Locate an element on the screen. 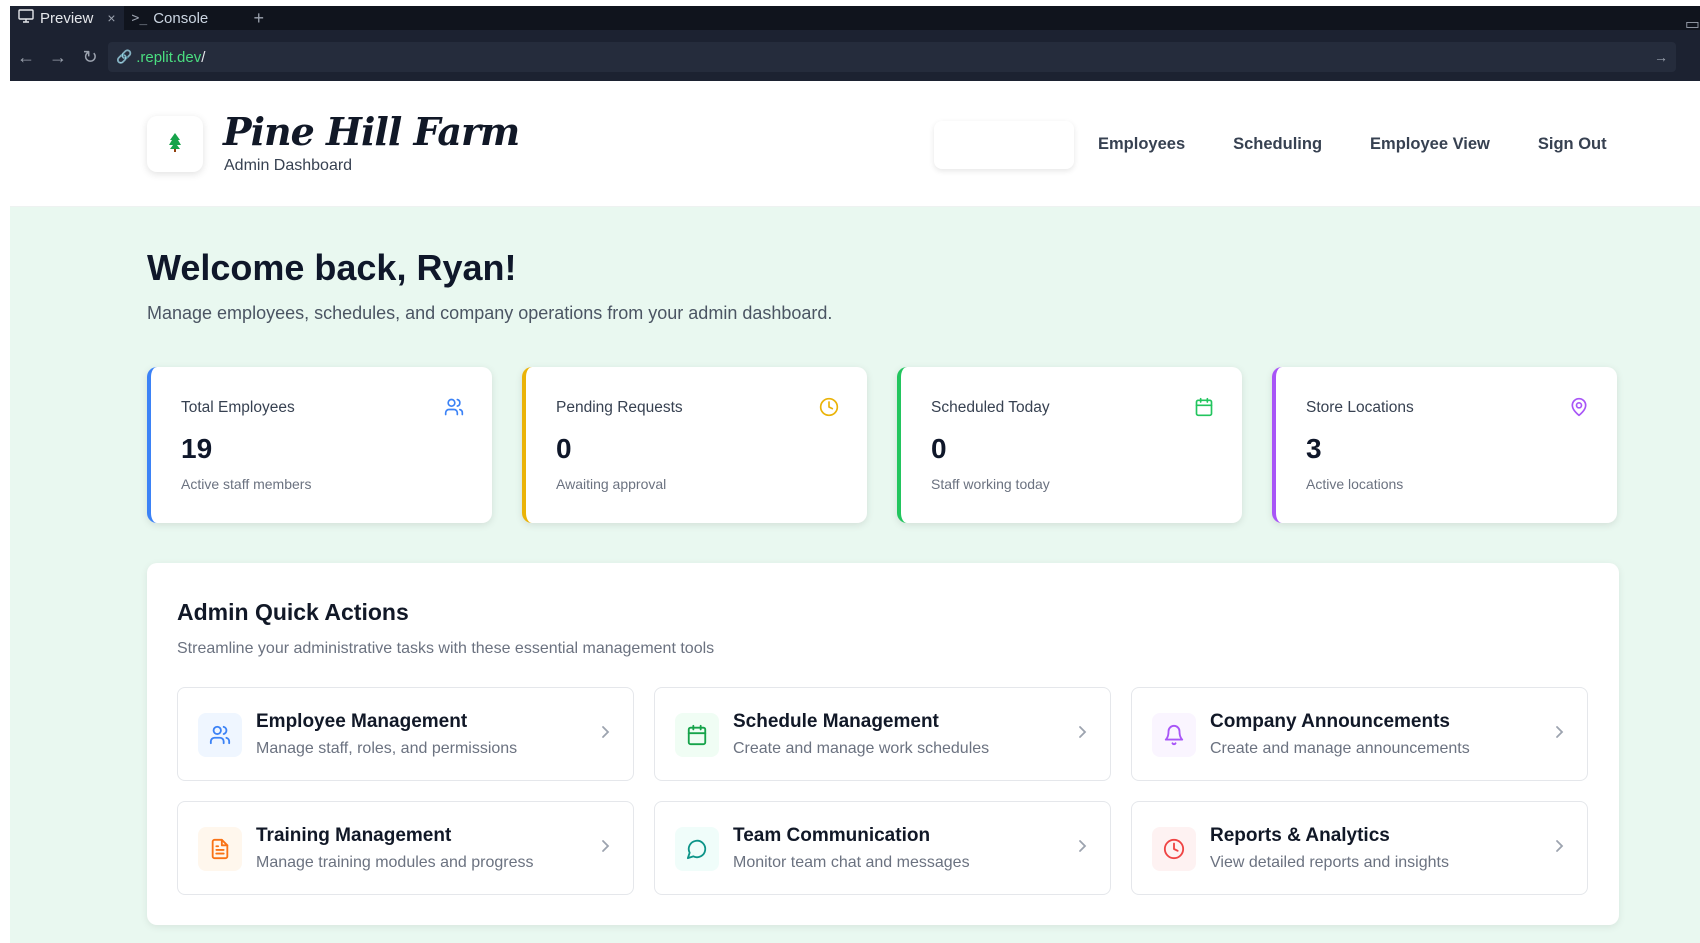  action-desc: Manage training modules and progress is located at coordinates (395, 862).